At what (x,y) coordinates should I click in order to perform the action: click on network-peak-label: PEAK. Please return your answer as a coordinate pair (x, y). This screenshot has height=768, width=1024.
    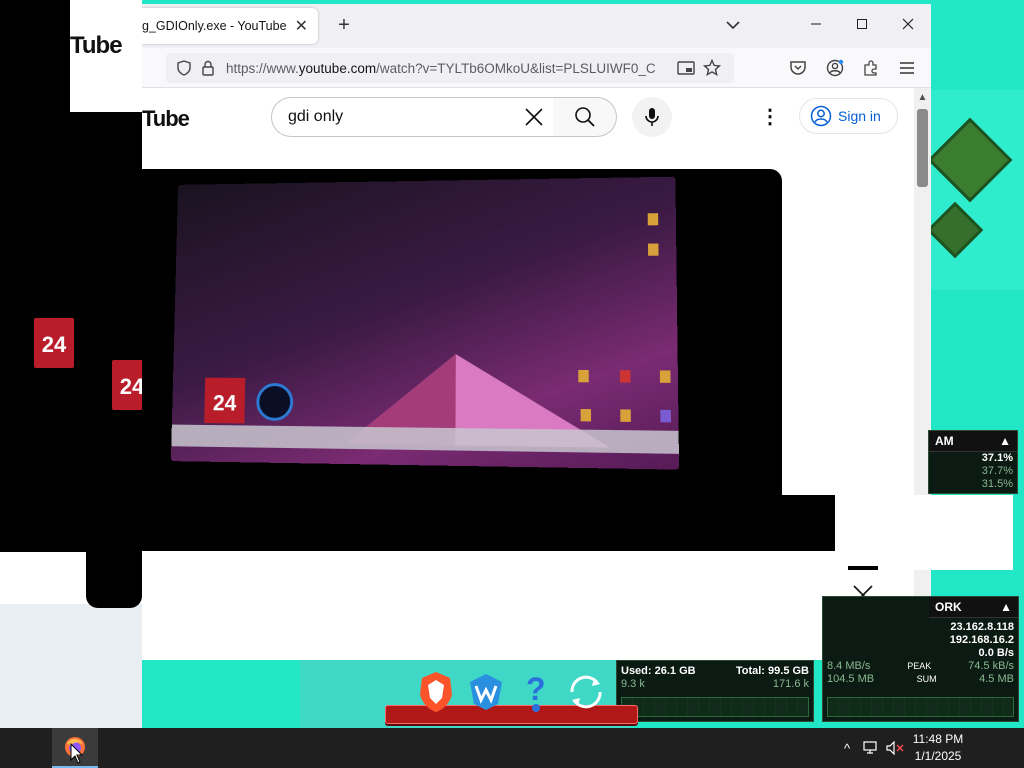
    Looking at the image, I should click on (919, 666).